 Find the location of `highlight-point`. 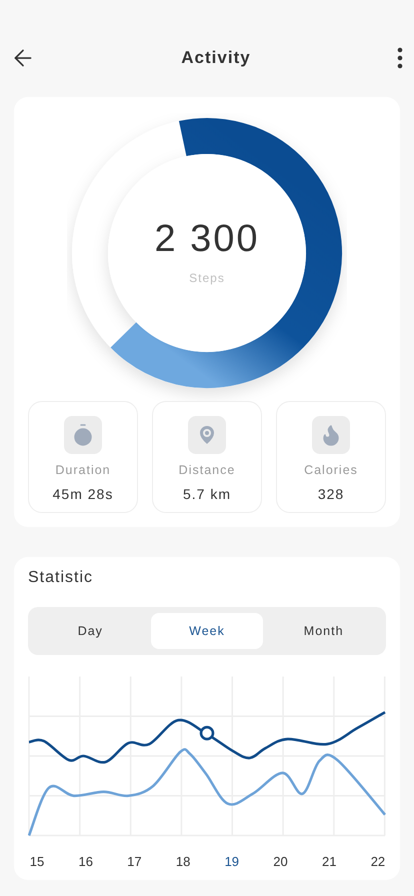

highlight-point is located at coordinates (207, 733).